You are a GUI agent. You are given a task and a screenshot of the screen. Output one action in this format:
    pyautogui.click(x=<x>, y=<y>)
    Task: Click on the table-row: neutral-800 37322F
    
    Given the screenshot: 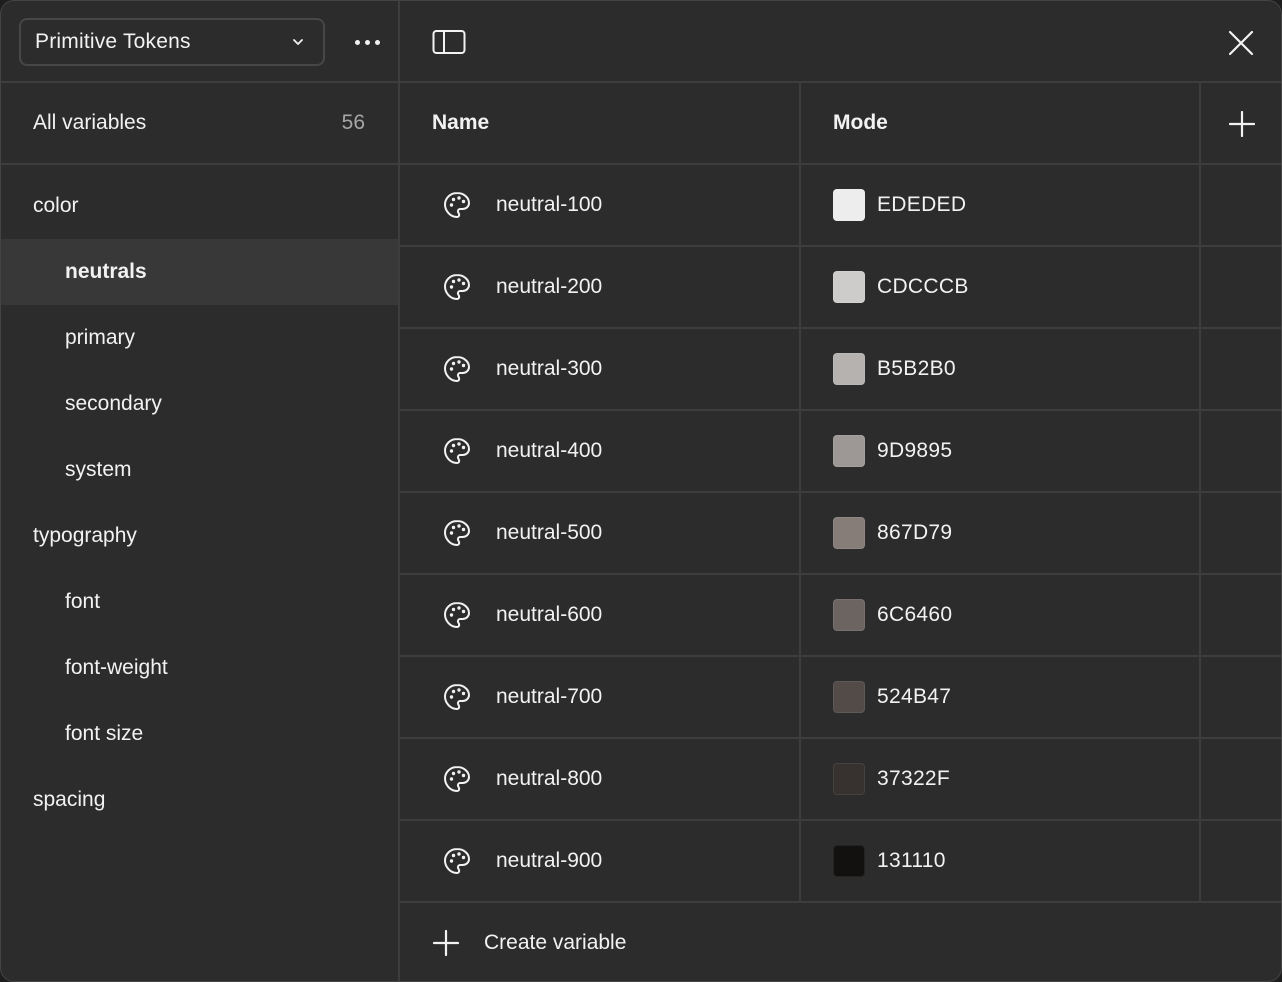 What is the action you would take?
    pyautogui.click(x=840, y=780)
    